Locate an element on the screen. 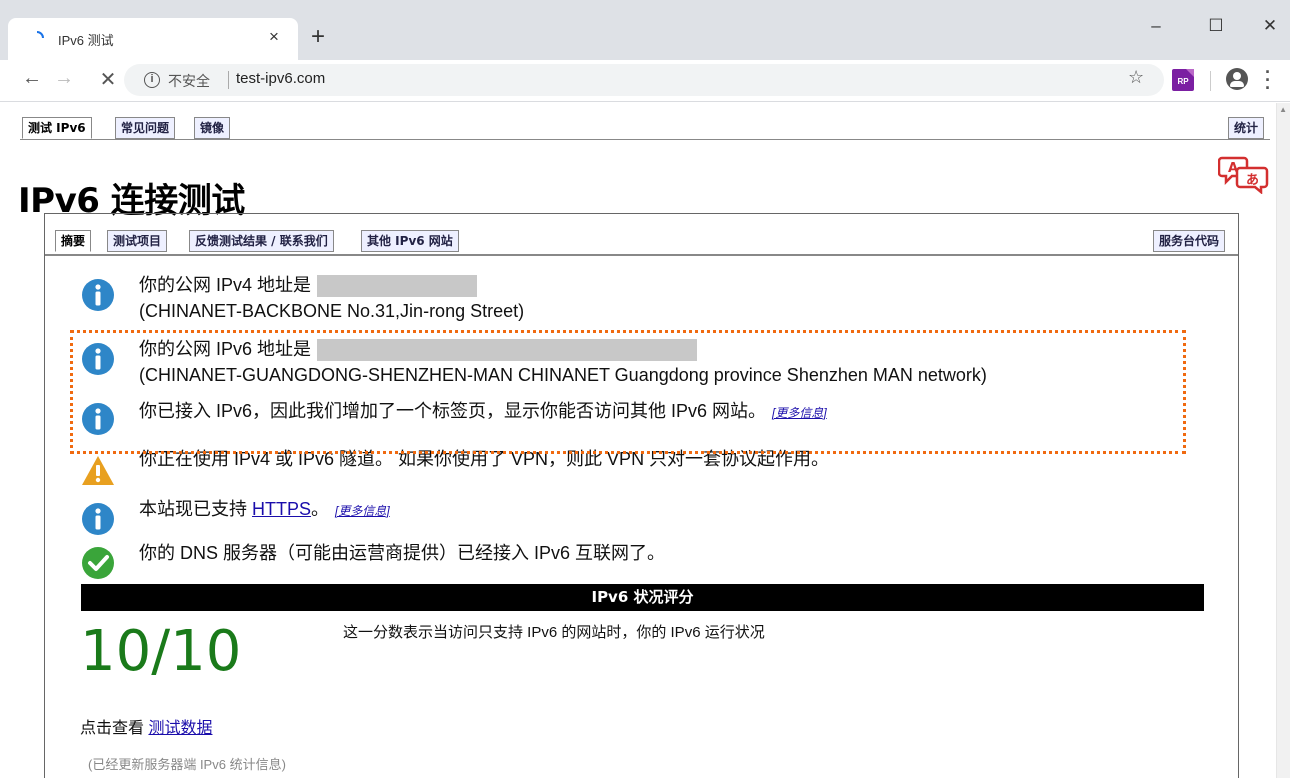 The image size is (1290, 778). highlight-annotation-box is located at coordinates (628, 392).